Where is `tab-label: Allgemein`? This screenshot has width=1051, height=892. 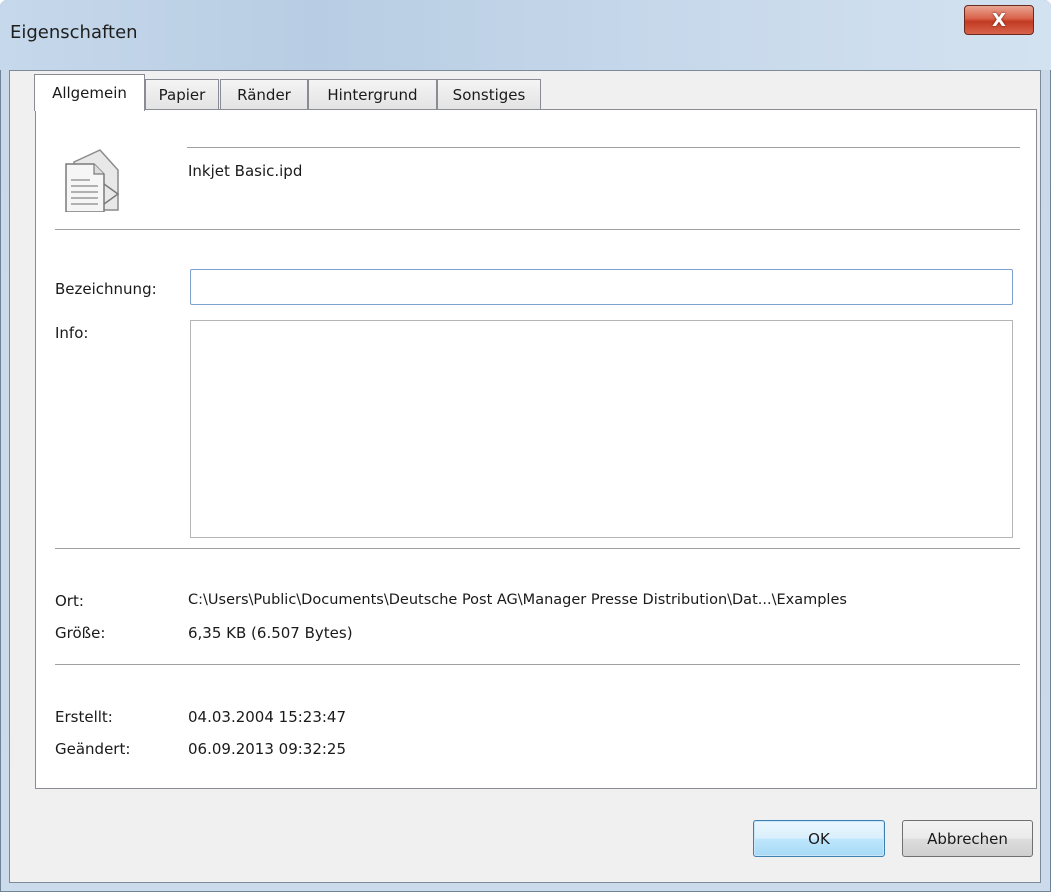 tab-label: Allgemein is located at coordinates (89, 93).